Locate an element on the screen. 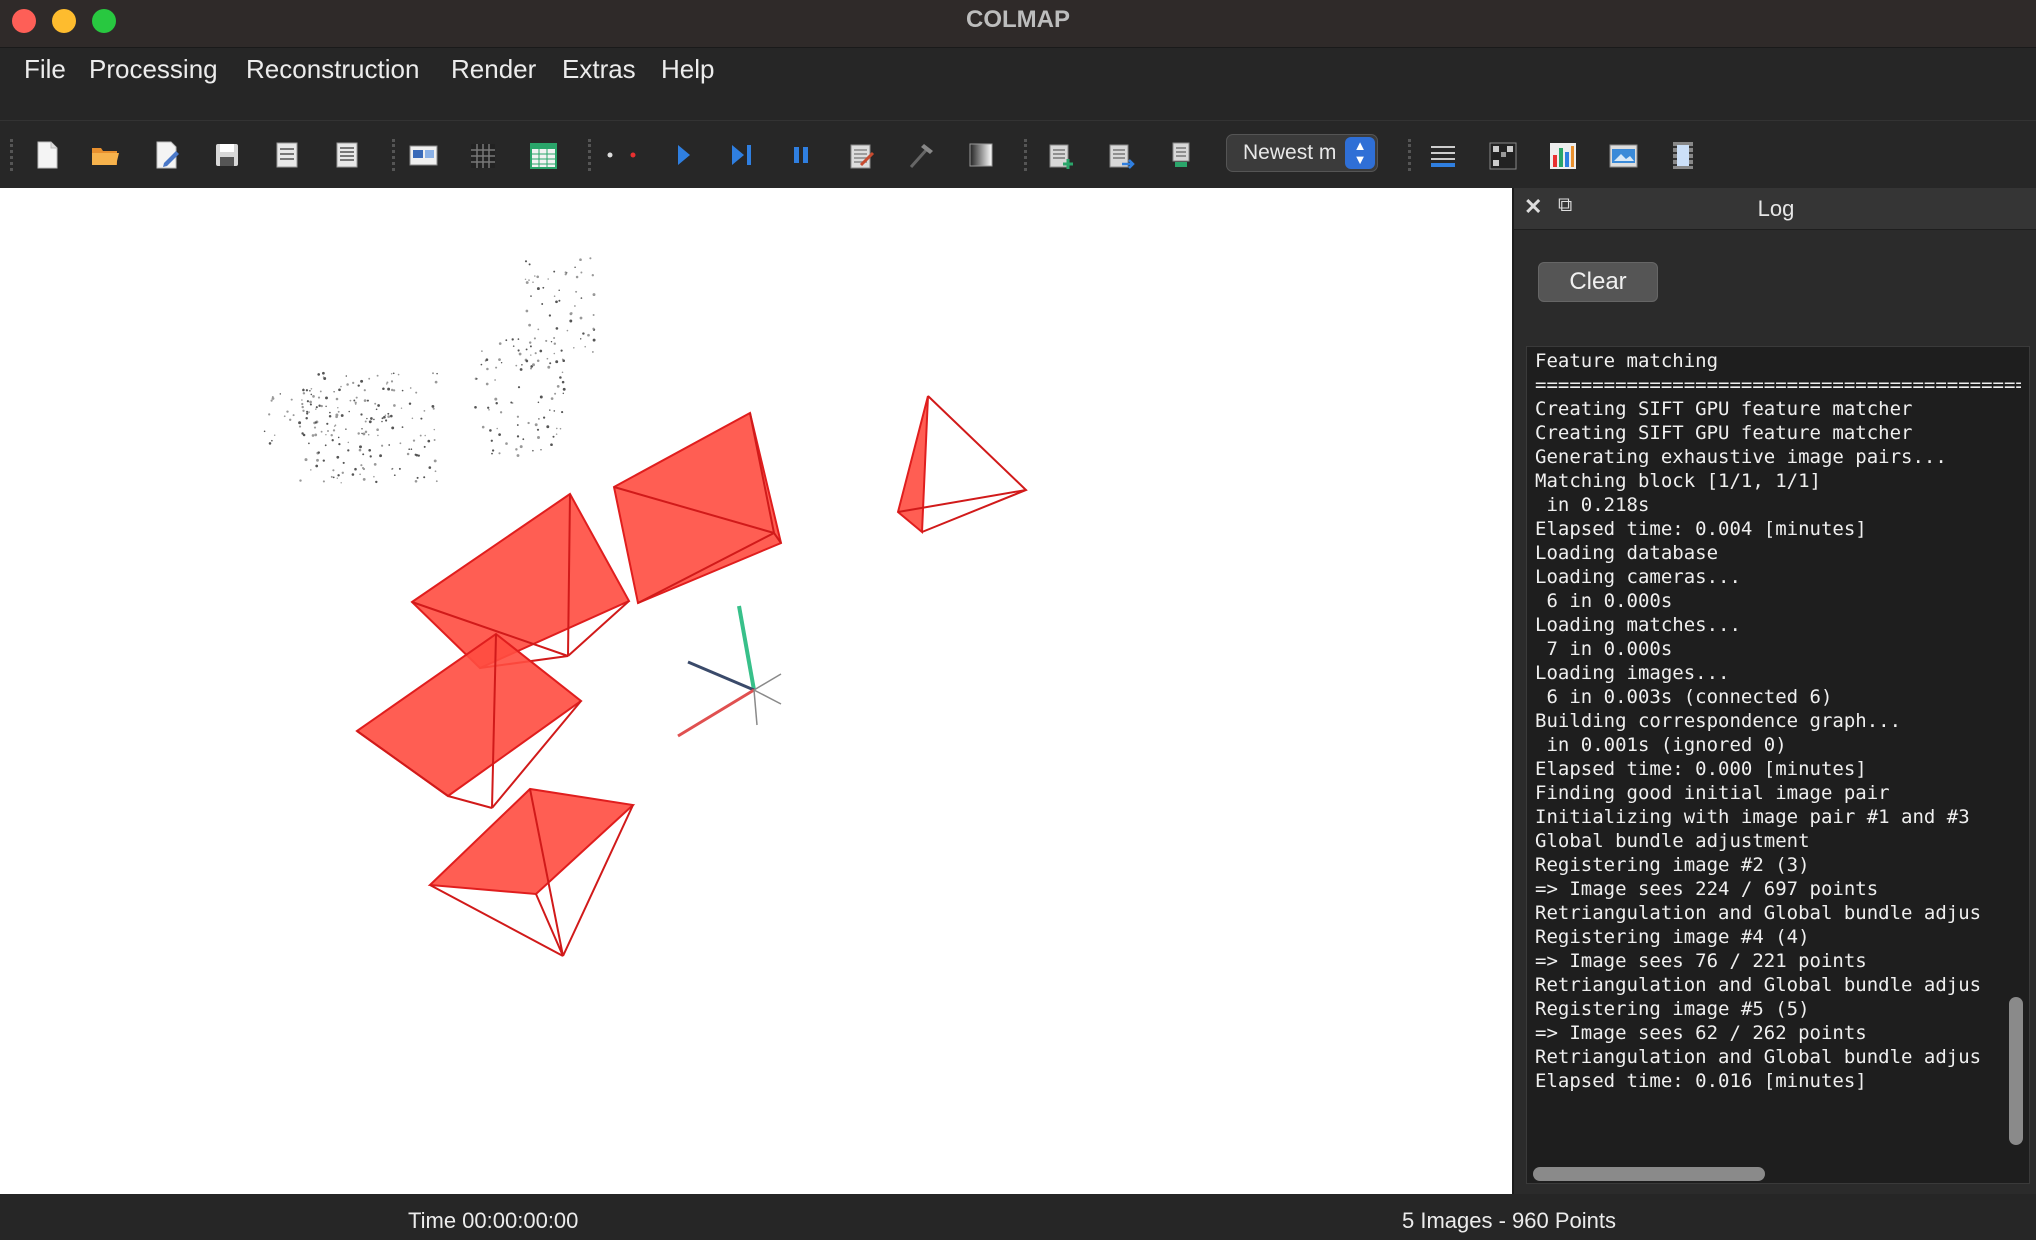 The height and width of the screenshot is (1240, 2036). log-icon is located at coordinates (1443, 155).